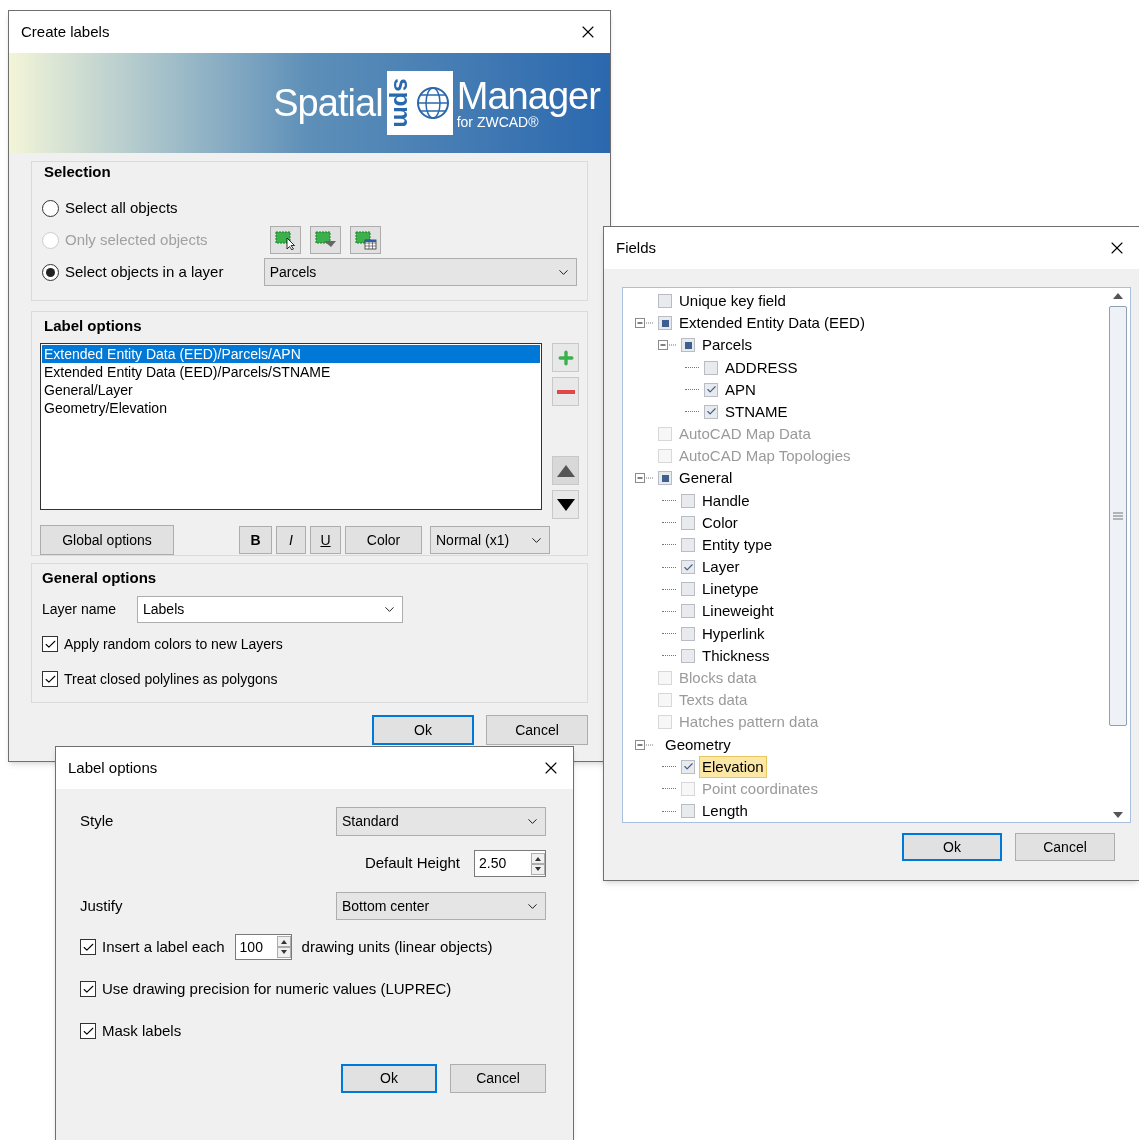 The image size is (1139, 1140). I want to click on select-table-button, so click(365, 240).